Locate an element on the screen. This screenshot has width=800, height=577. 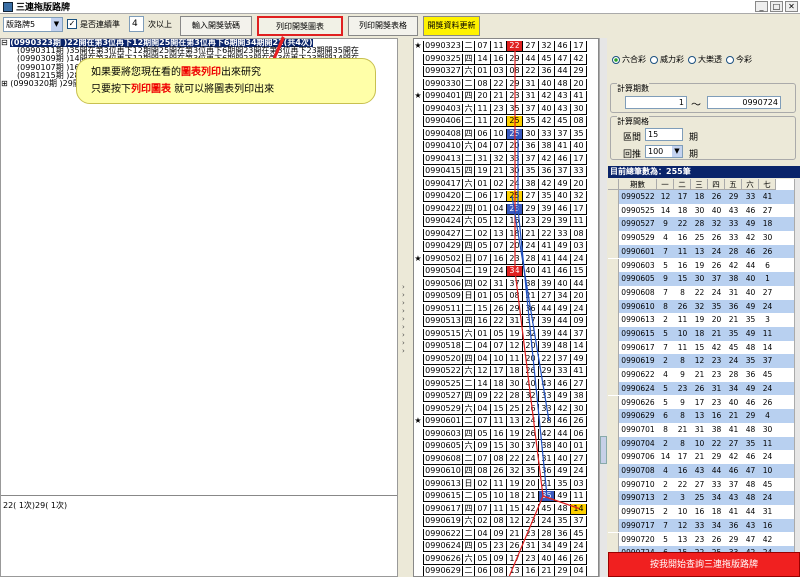
table-row: 0990527 9 22 28 32 33 49 18 is located at coordinates (701, 224).